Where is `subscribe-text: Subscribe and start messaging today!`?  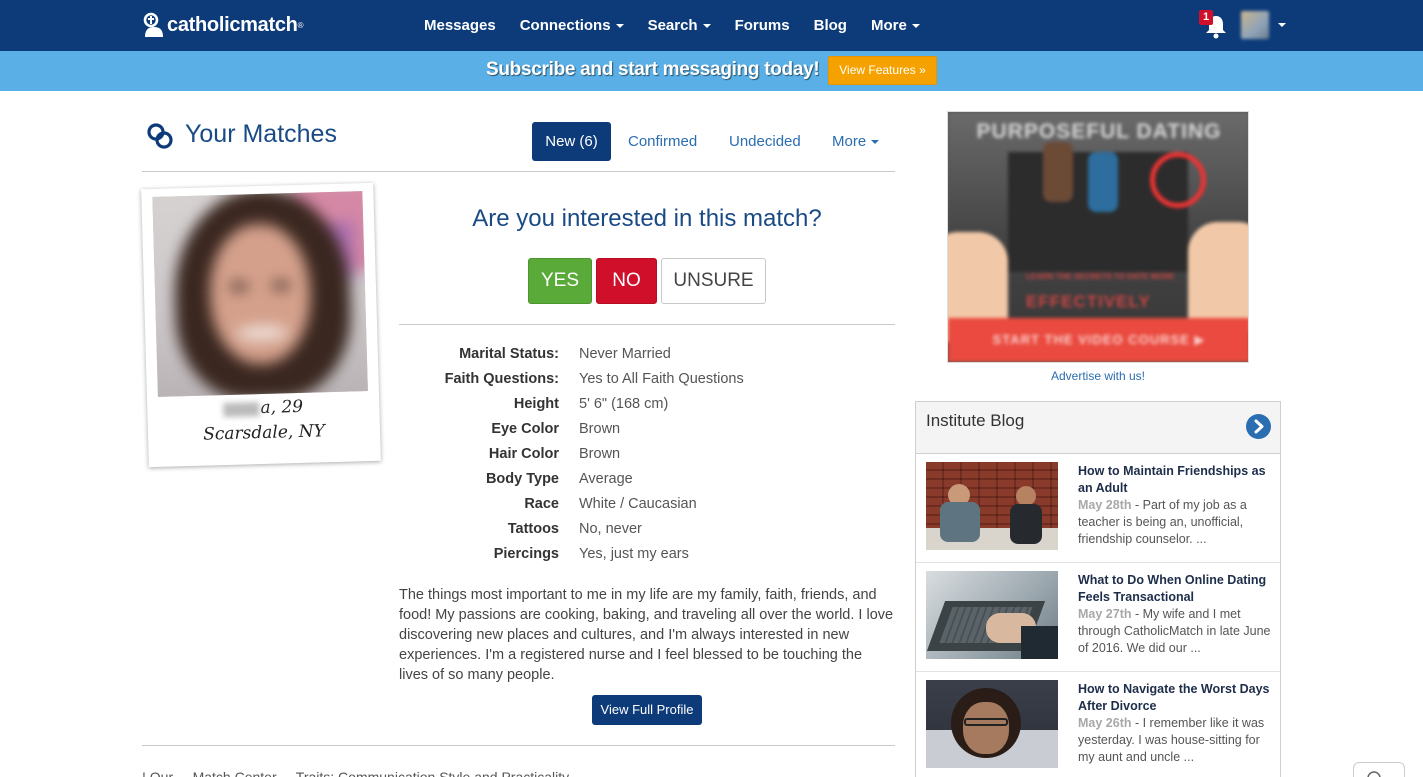
subscribe-text: Subscribe and start messaging today! is located at coordinates (653, 69).